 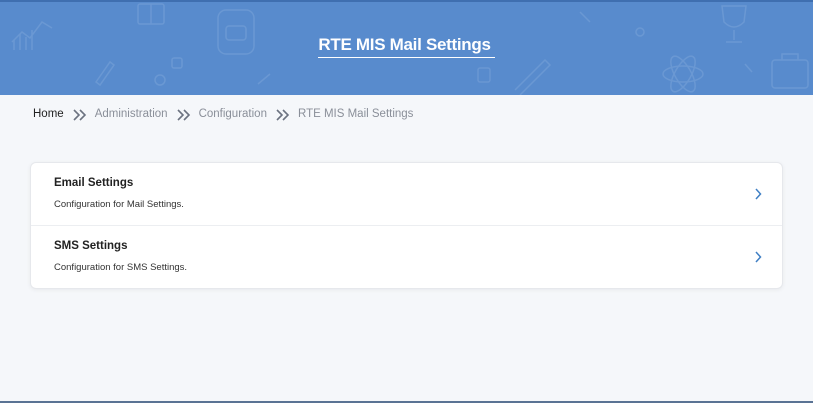 I want to click on breadcrumb-current: RTE MIS Mail Settings, so click(x=355, y=114).